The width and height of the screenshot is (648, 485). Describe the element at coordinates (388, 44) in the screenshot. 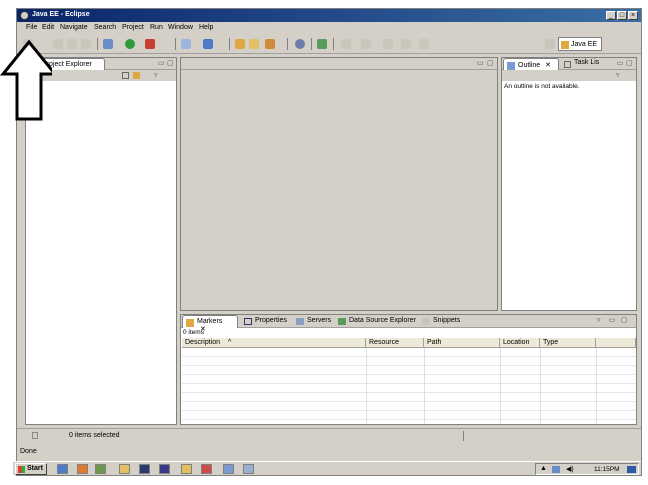

I see `back-arrow-icon` at that location.